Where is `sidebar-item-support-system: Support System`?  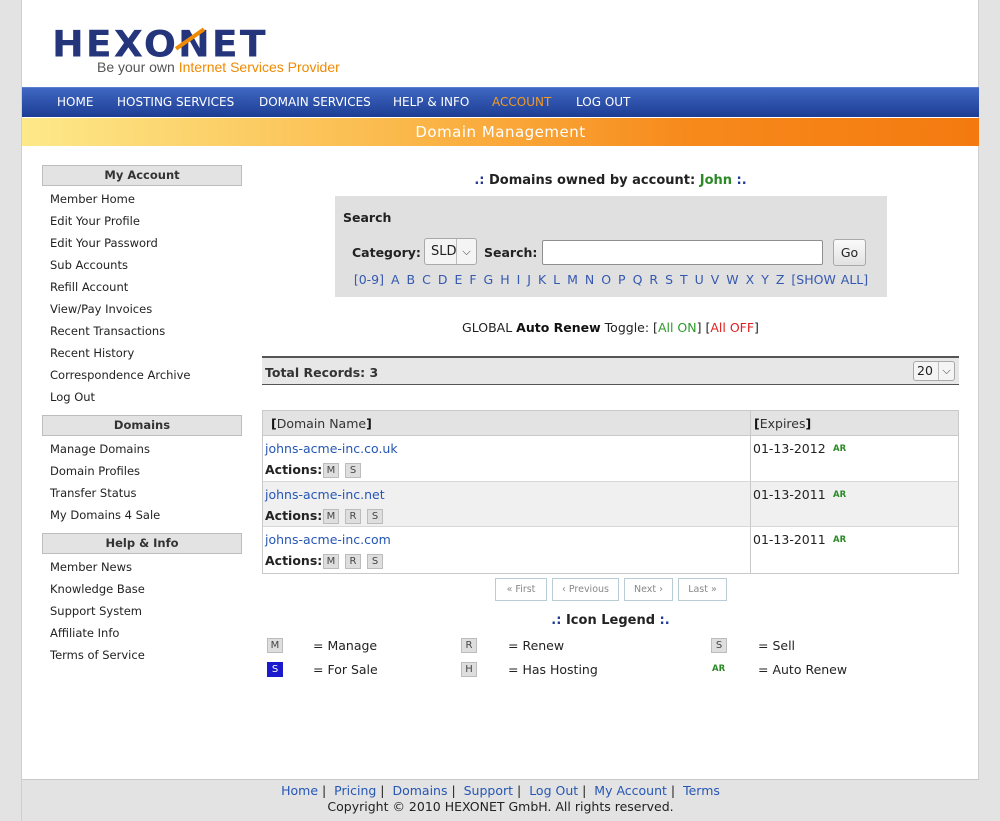 sidebar-item-support-system: Support System is located at coordinates (96, 611).